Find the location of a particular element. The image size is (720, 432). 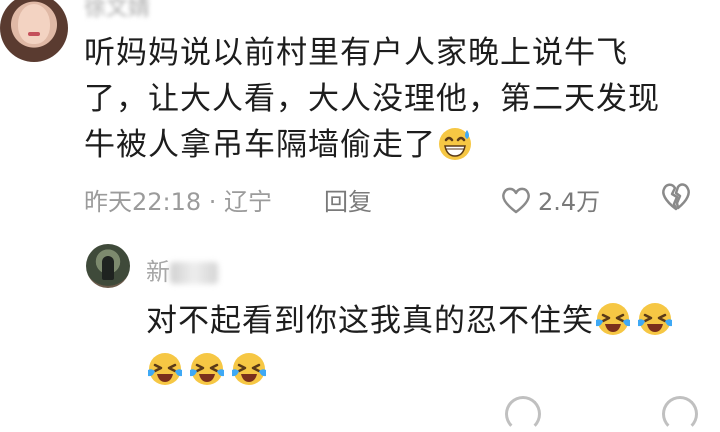

avatar-lips is located at coordinates (34, 34).